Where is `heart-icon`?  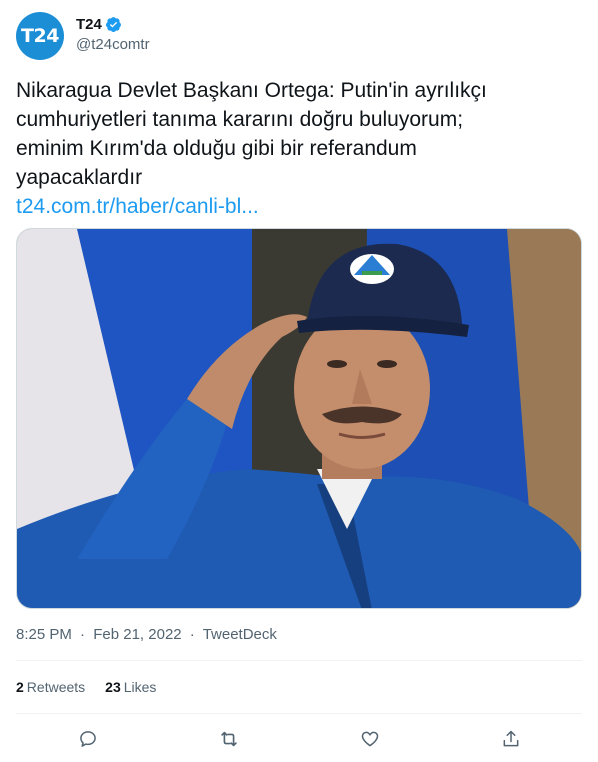 heart-icon is located at coordinates (370, 739).